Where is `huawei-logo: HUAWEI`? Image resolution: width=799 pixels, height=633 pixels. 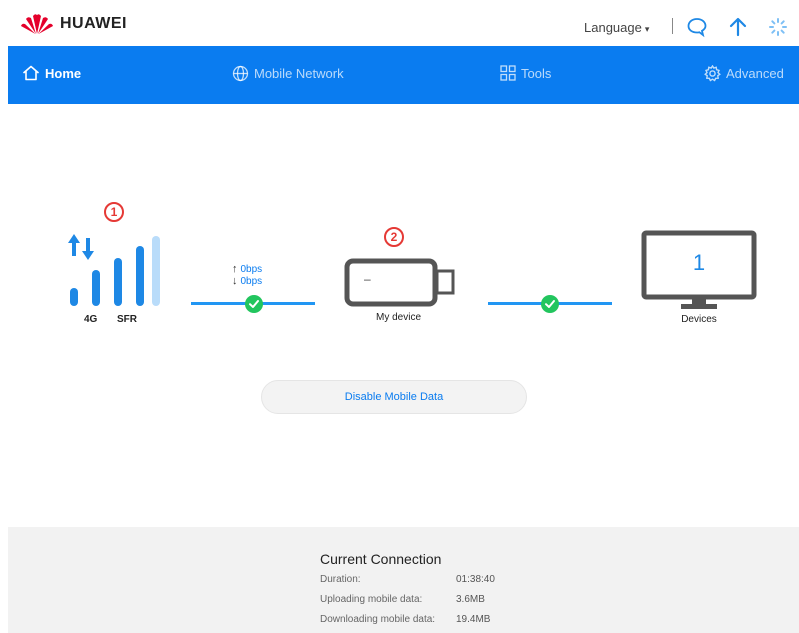
huawei-logo: HUAWEI is located at coordinates (73, 24).